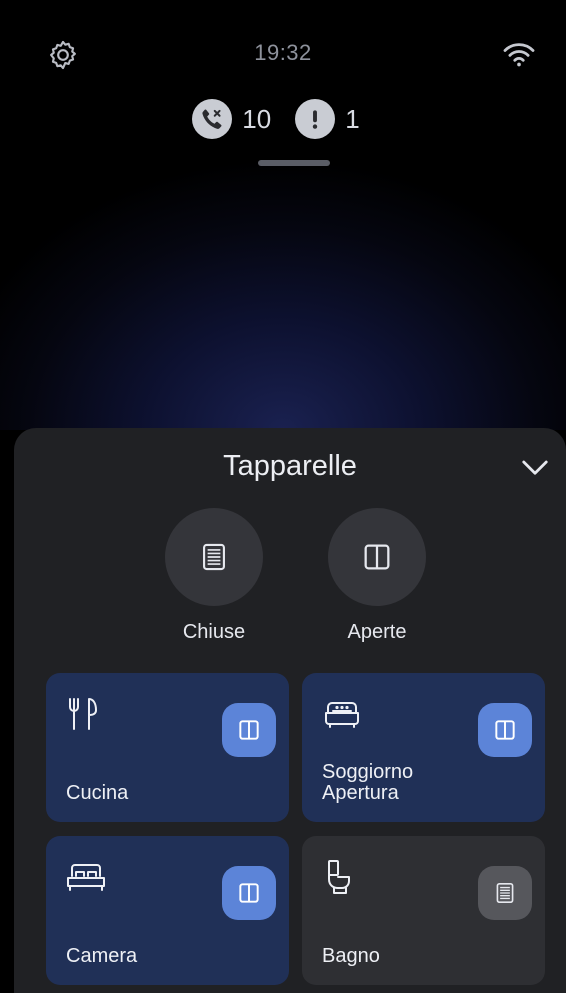  I want to click on chevron-down-icon, so click(535, 467).